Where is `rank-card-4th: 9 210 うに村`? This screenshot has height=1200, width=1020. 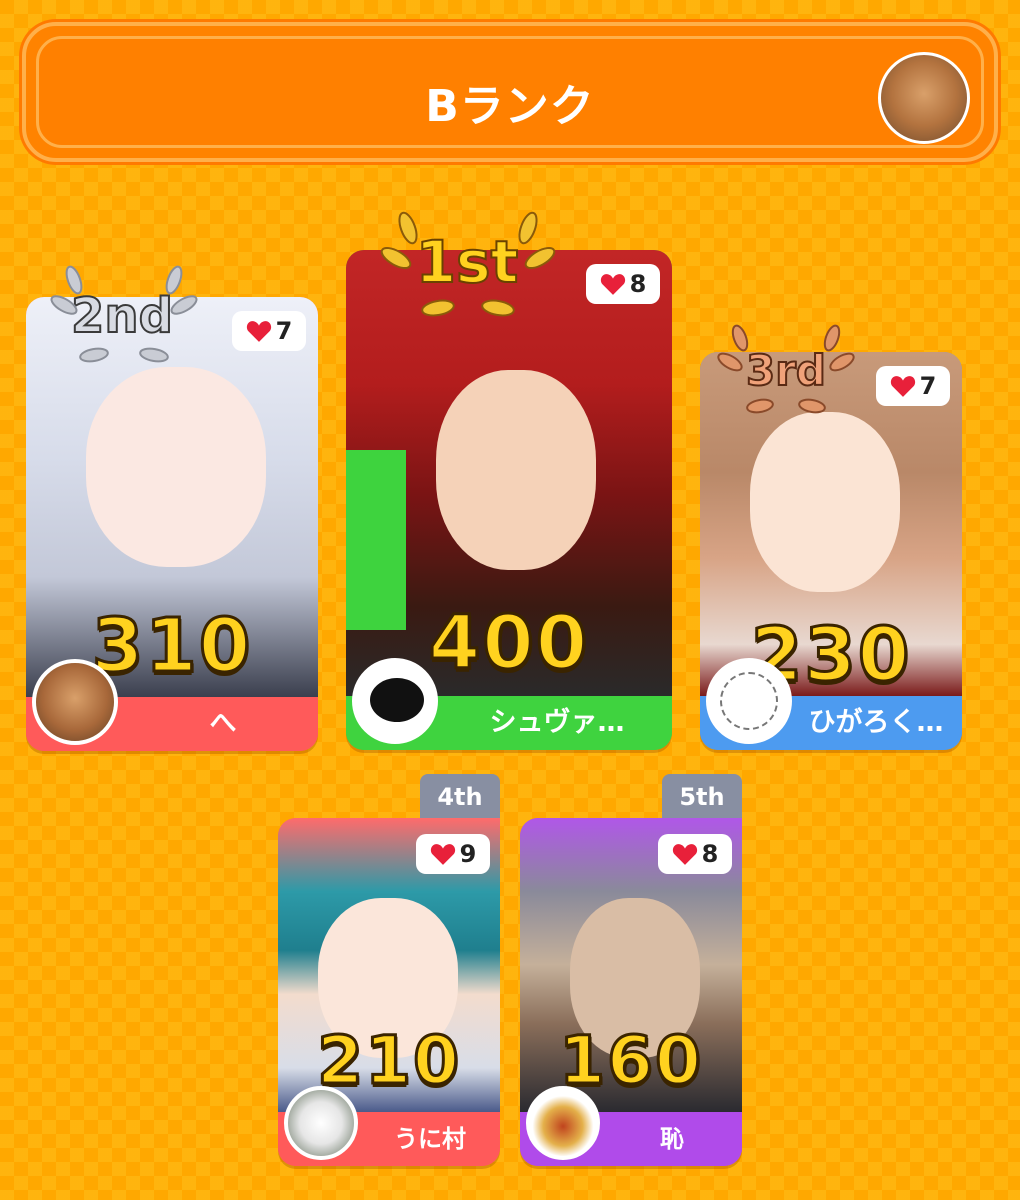
rank-card-4th: 9 210 うに村 is located at coordinates (389, 992).